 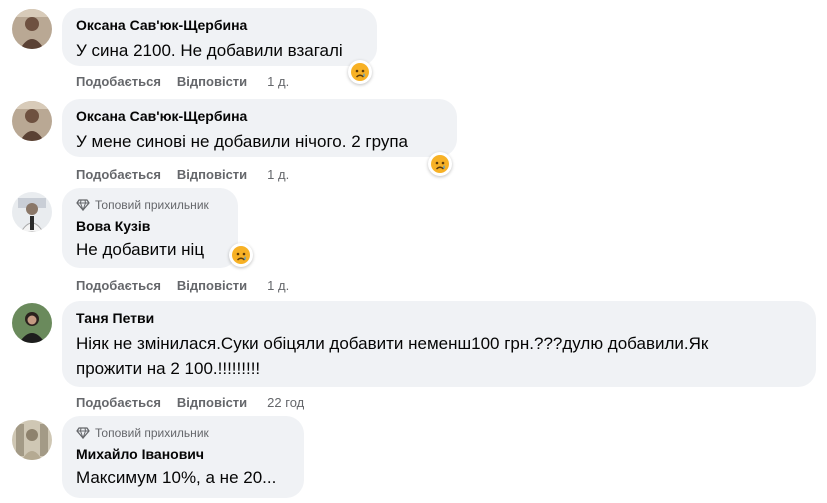 I want to click on comment-author: Таня Петви, so click(x=440, y=318).